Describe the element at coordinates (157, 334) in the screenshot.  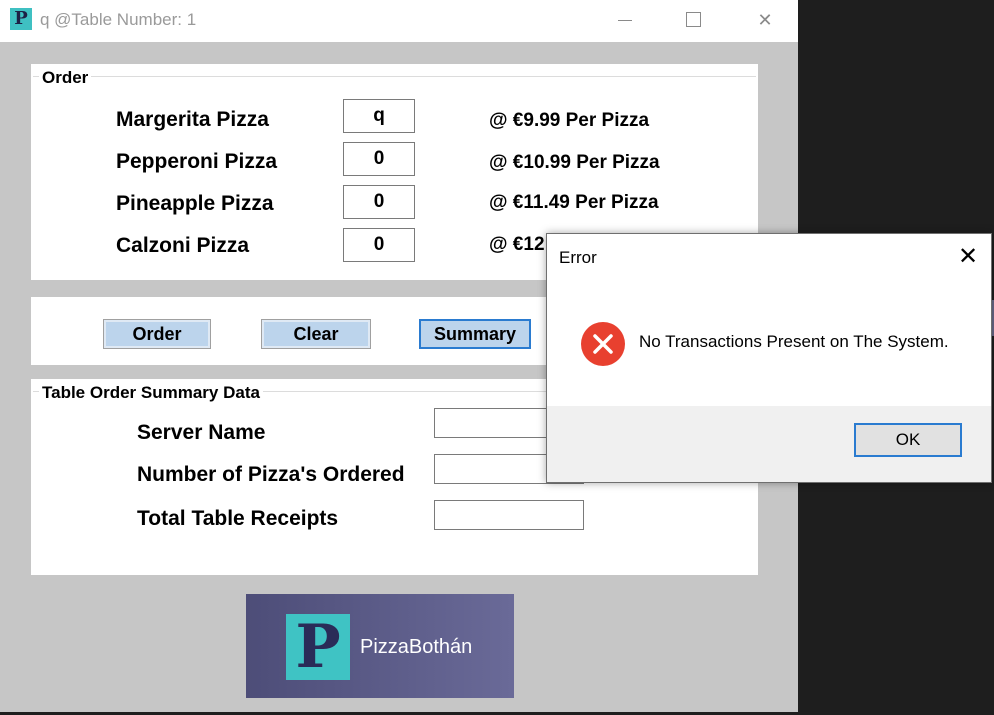
I see `order-button: Order` at that location.